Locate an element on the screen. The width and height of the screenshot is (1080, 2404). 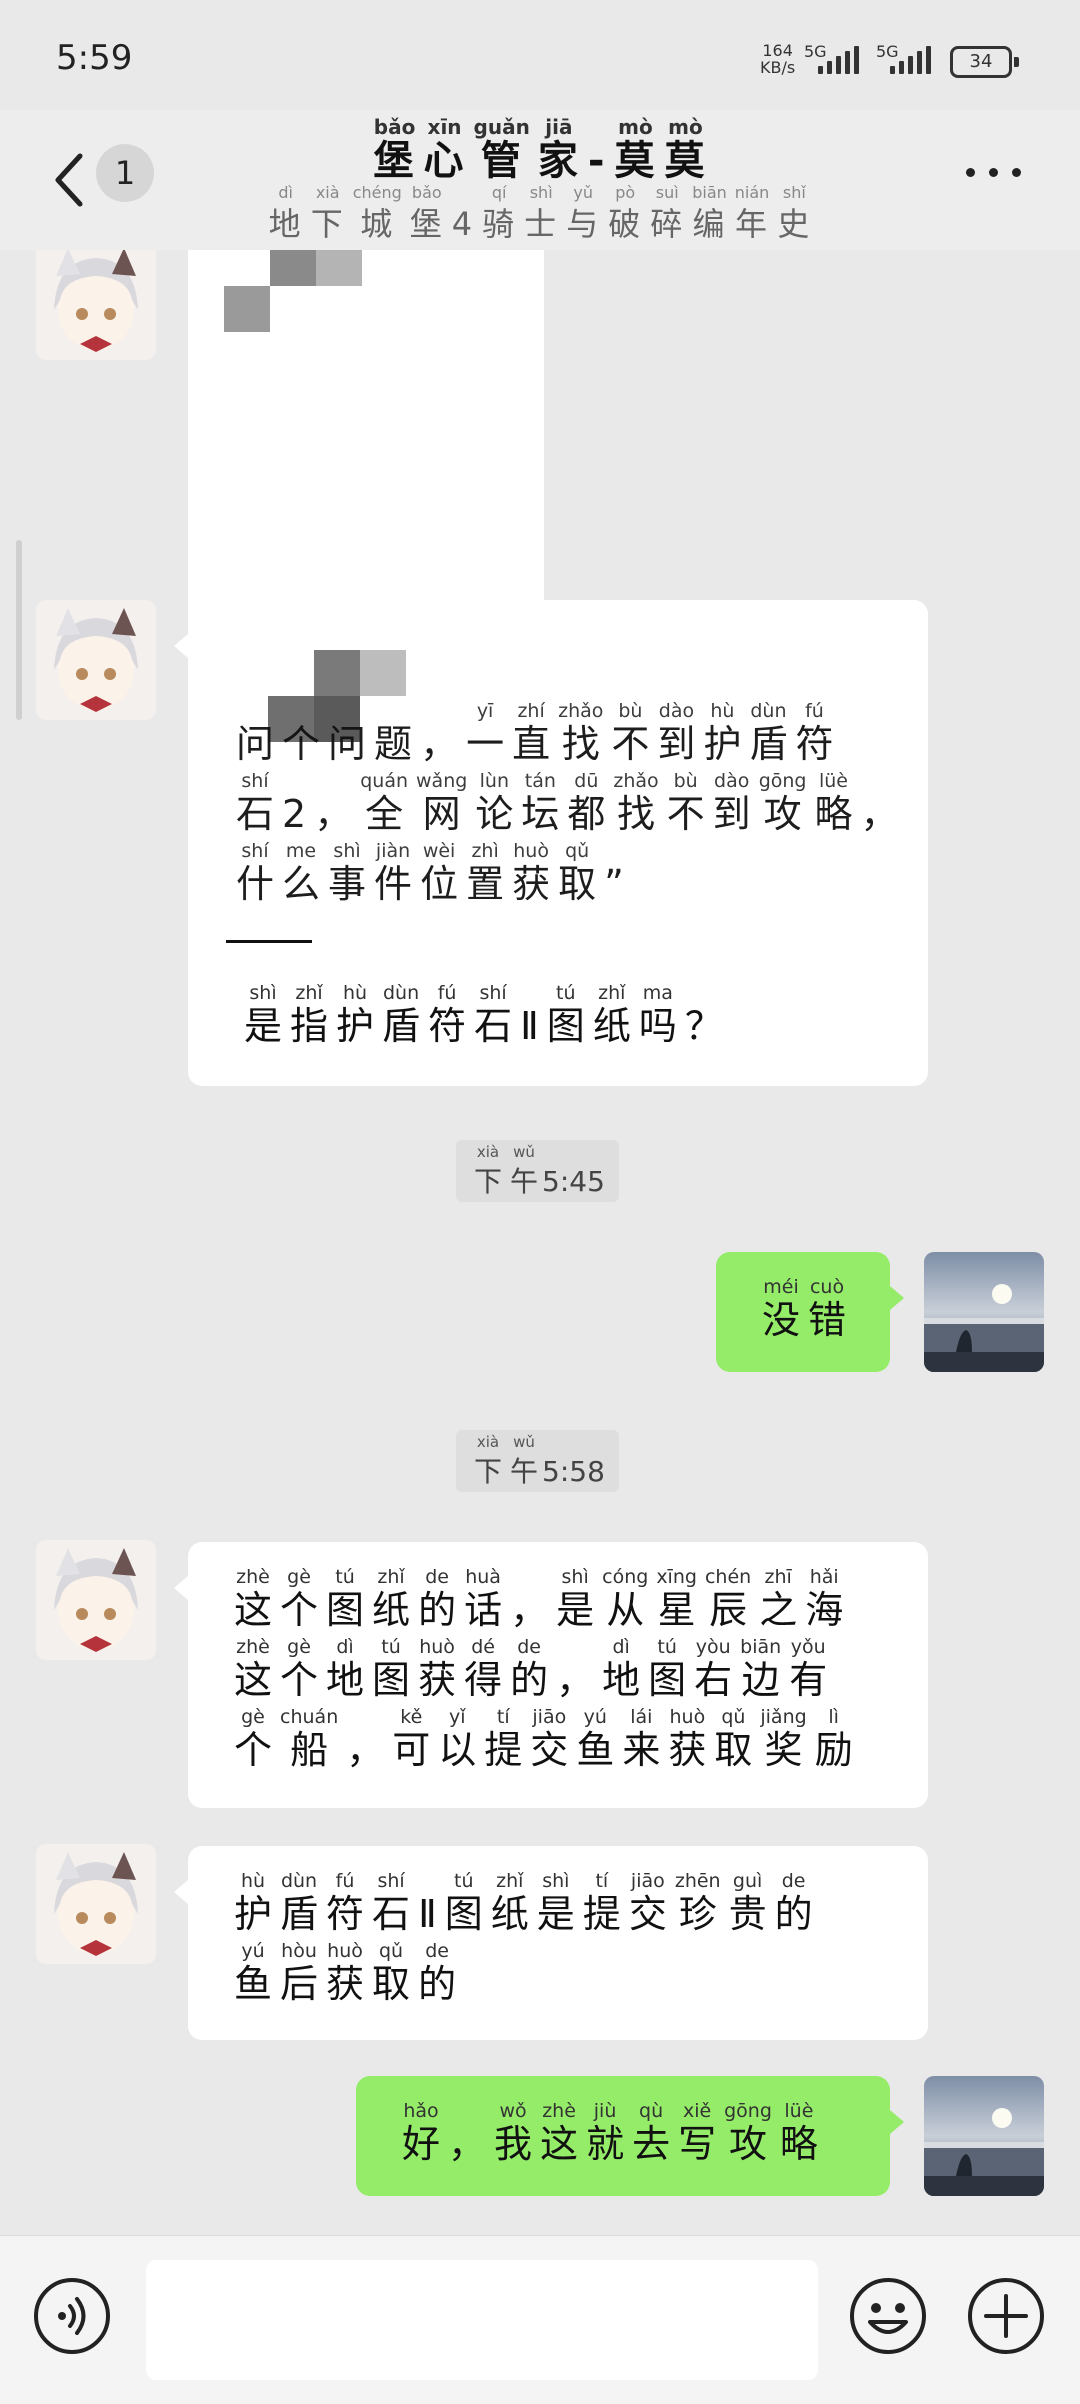
ruby-char: 问 is located at coordinates (347, 744).